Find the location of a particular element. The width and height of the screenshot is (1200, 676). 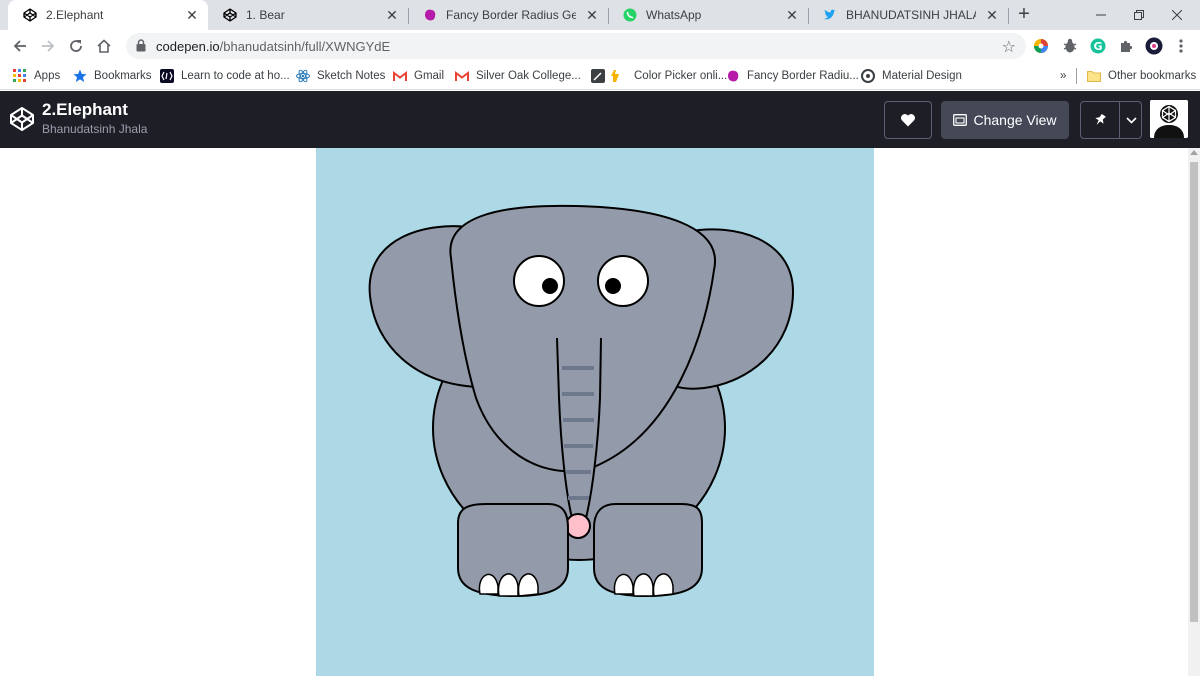

overflow-chevron: » is located at coordinates (1063, 76).